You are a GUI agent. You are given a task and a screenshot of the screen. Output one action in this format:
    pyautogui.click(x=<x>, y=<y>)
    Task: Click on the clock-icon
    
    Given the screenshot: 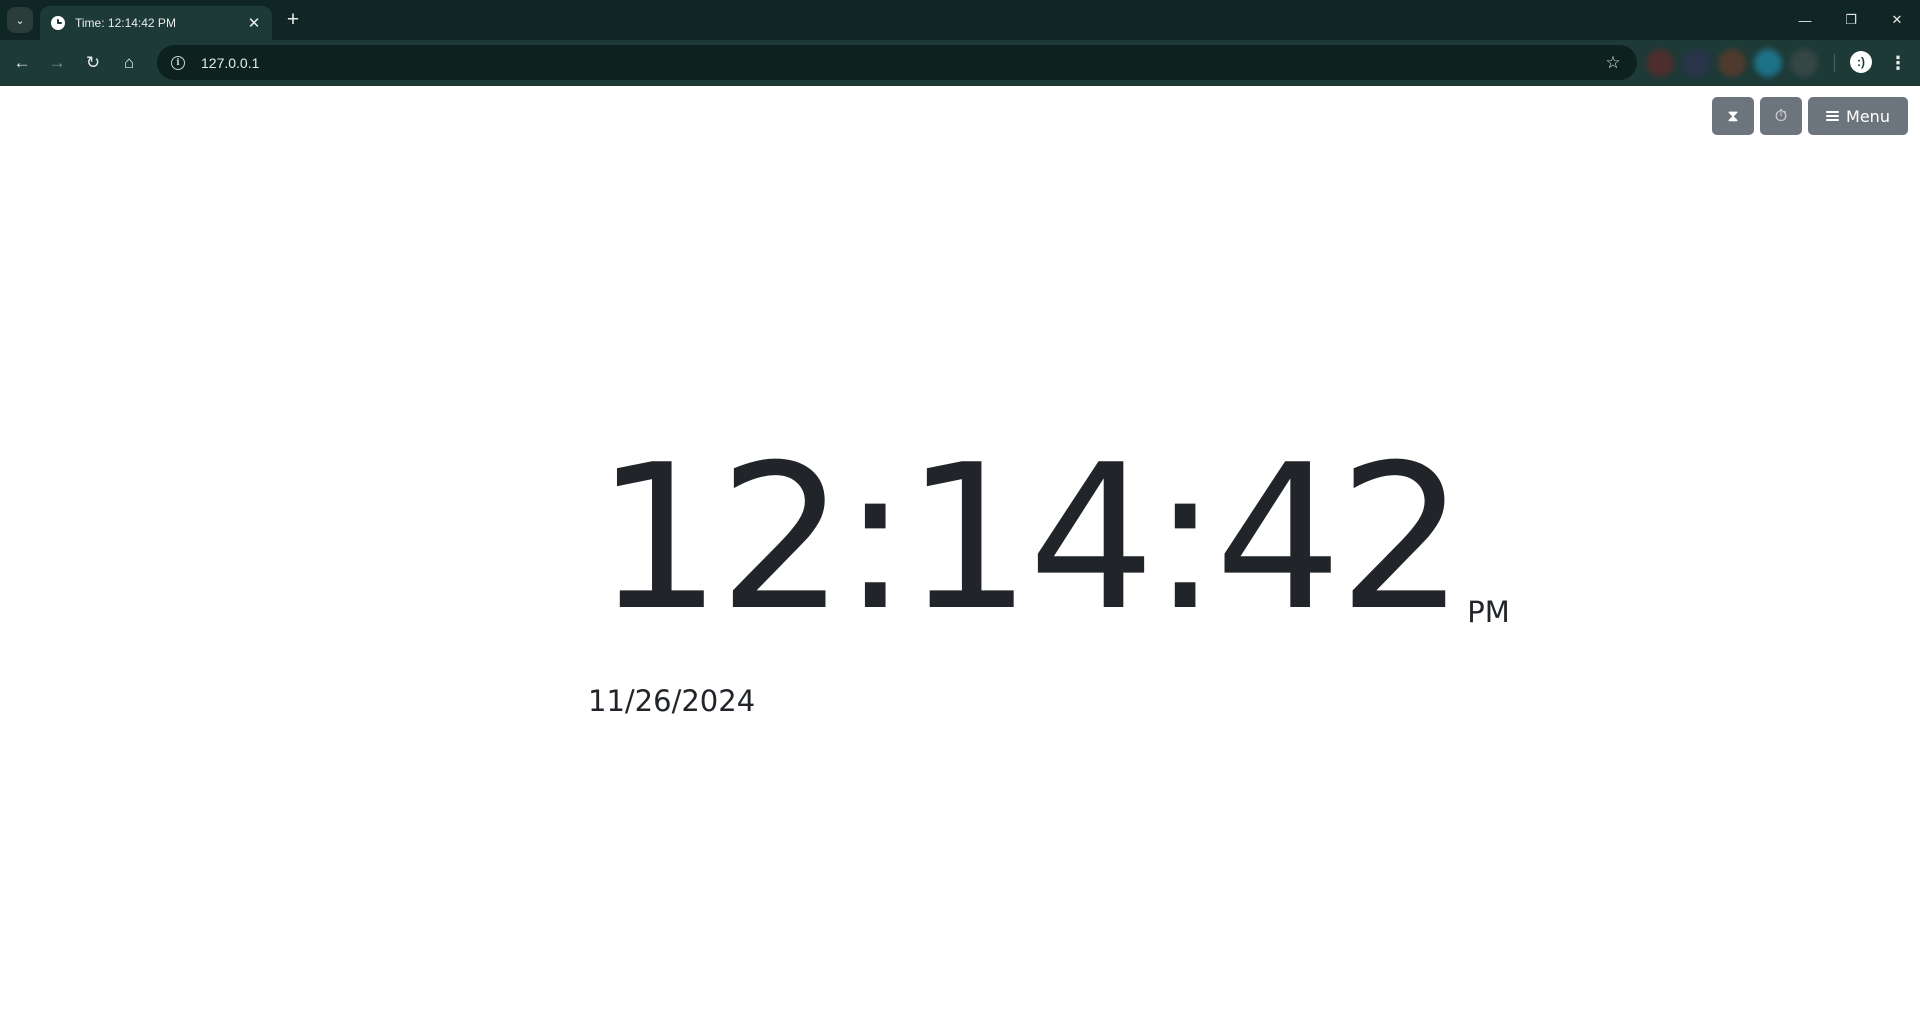 What is the action you would take?
    pyautogui.click(x=58, y=23)
    